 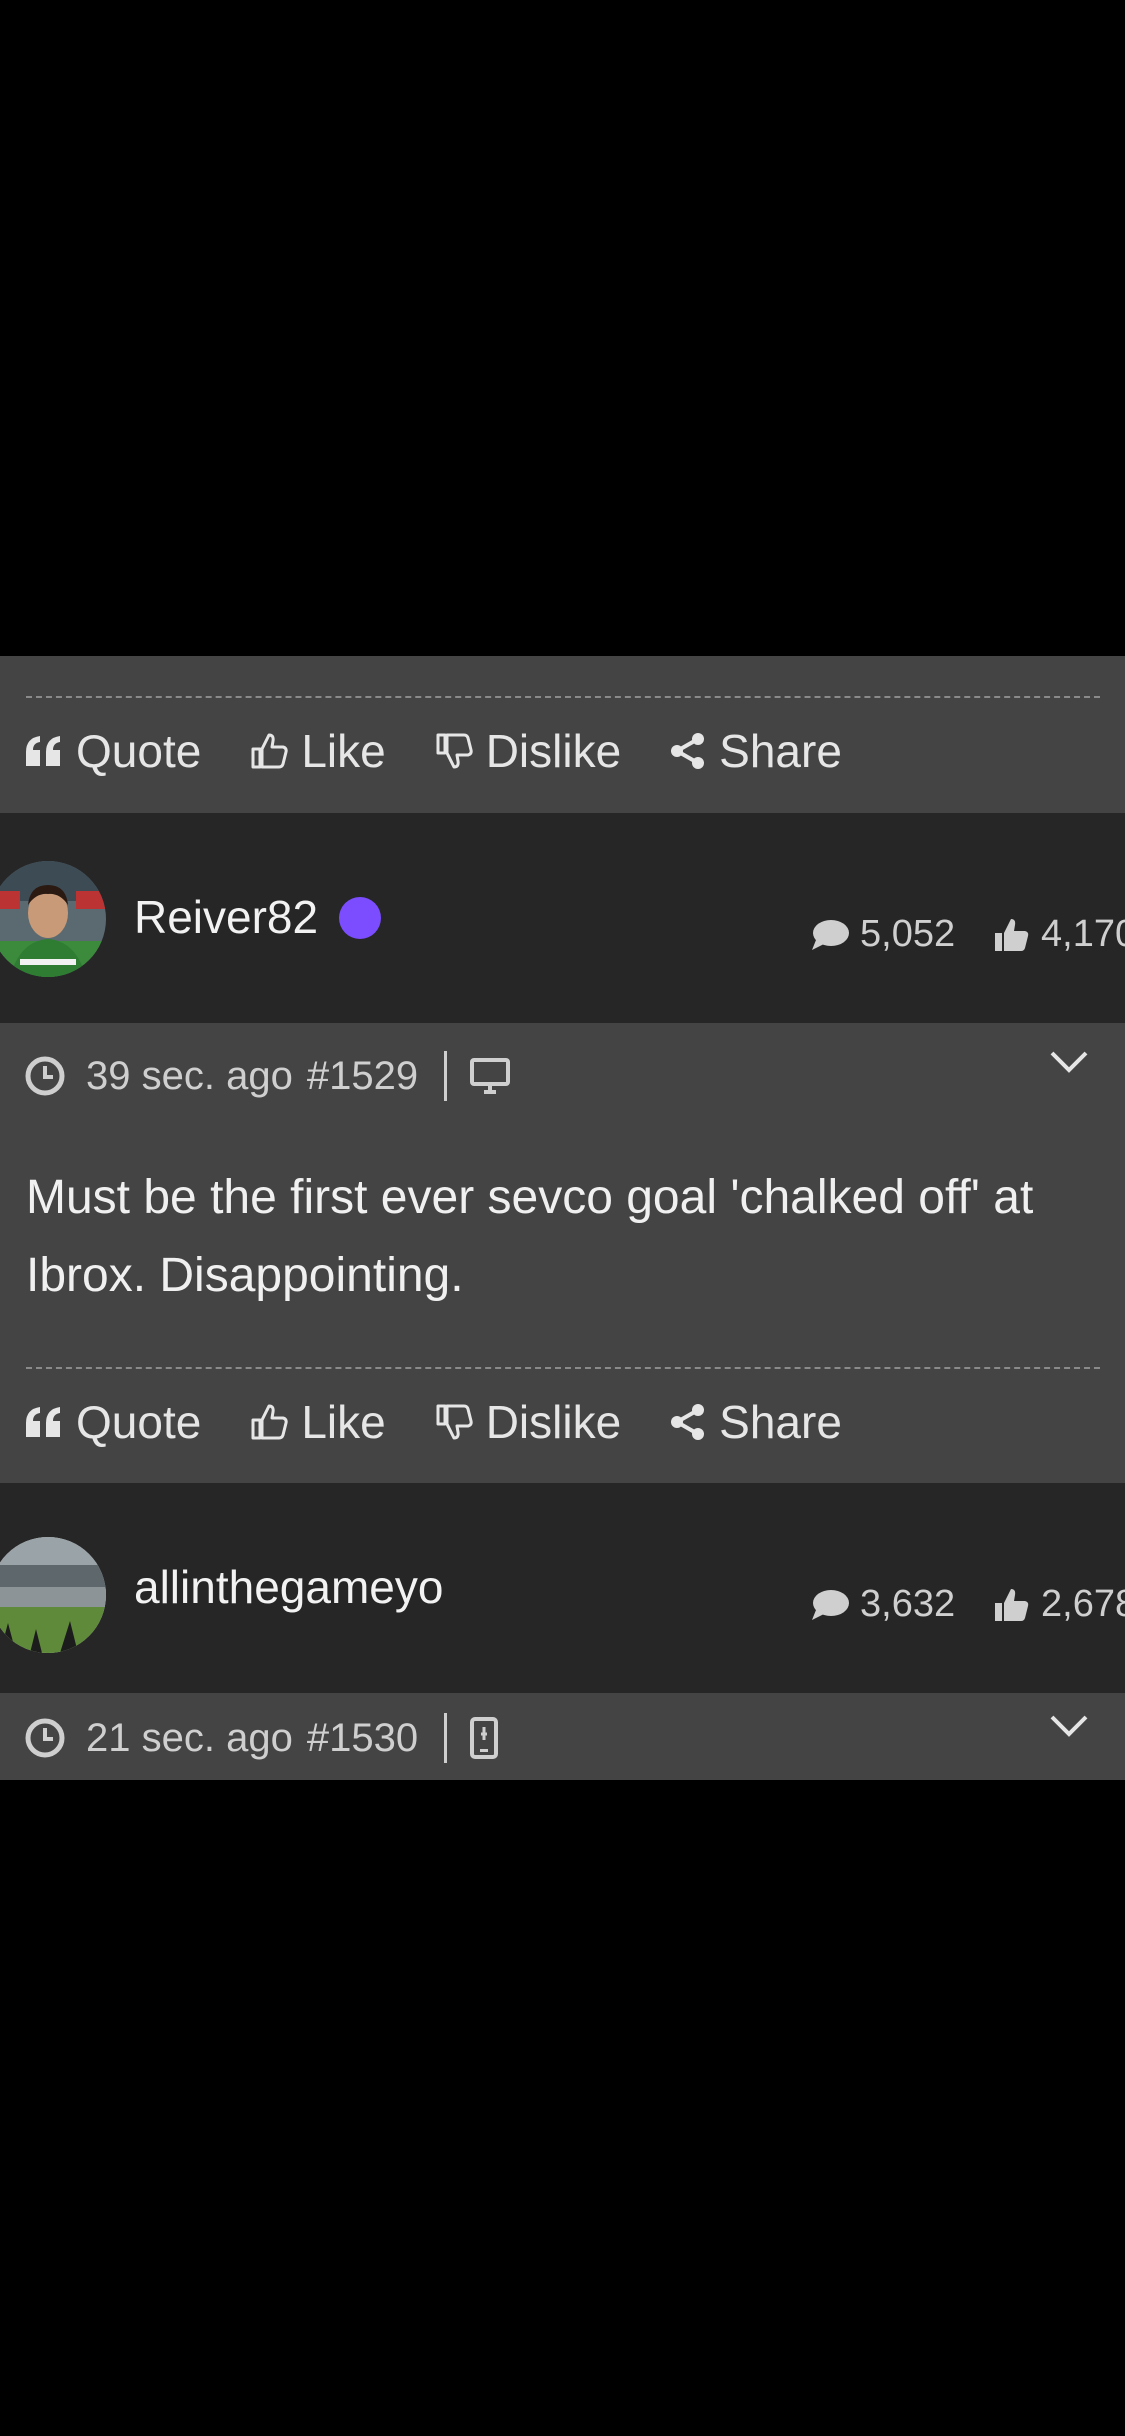 What do you see at coordinates (362, 1076) in the screenshot?
I see `post-number: #1529` at bounding box center [362, 1076].